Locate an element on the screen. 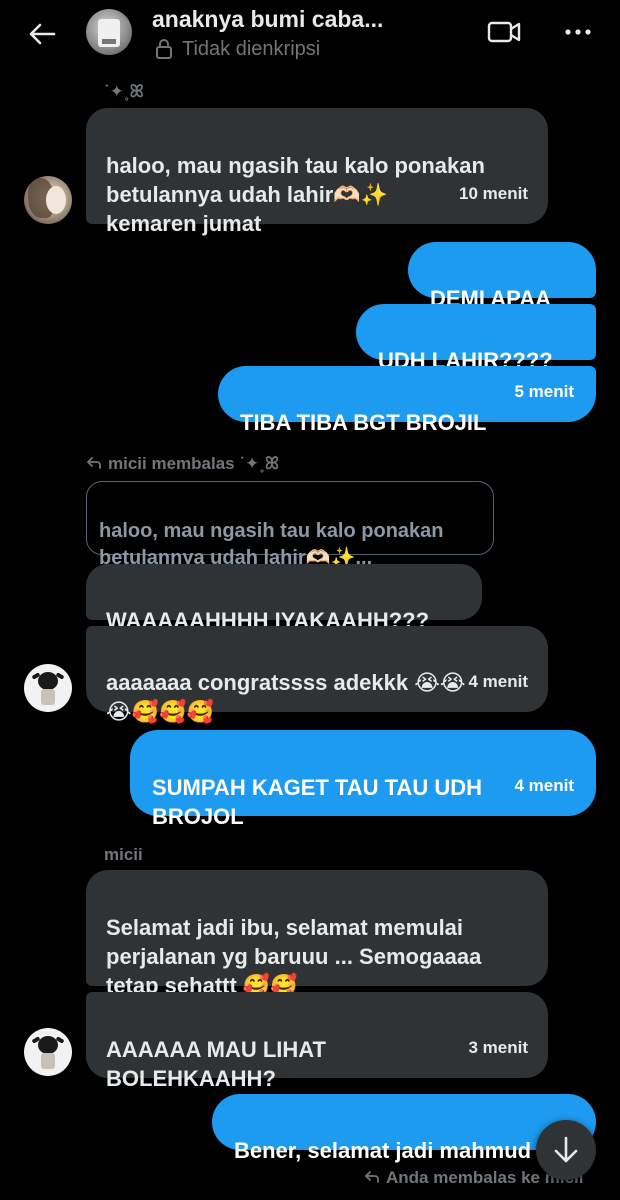 The image size is (620, 1200). message-time: 5 menit is located at coordinates (544, 391).